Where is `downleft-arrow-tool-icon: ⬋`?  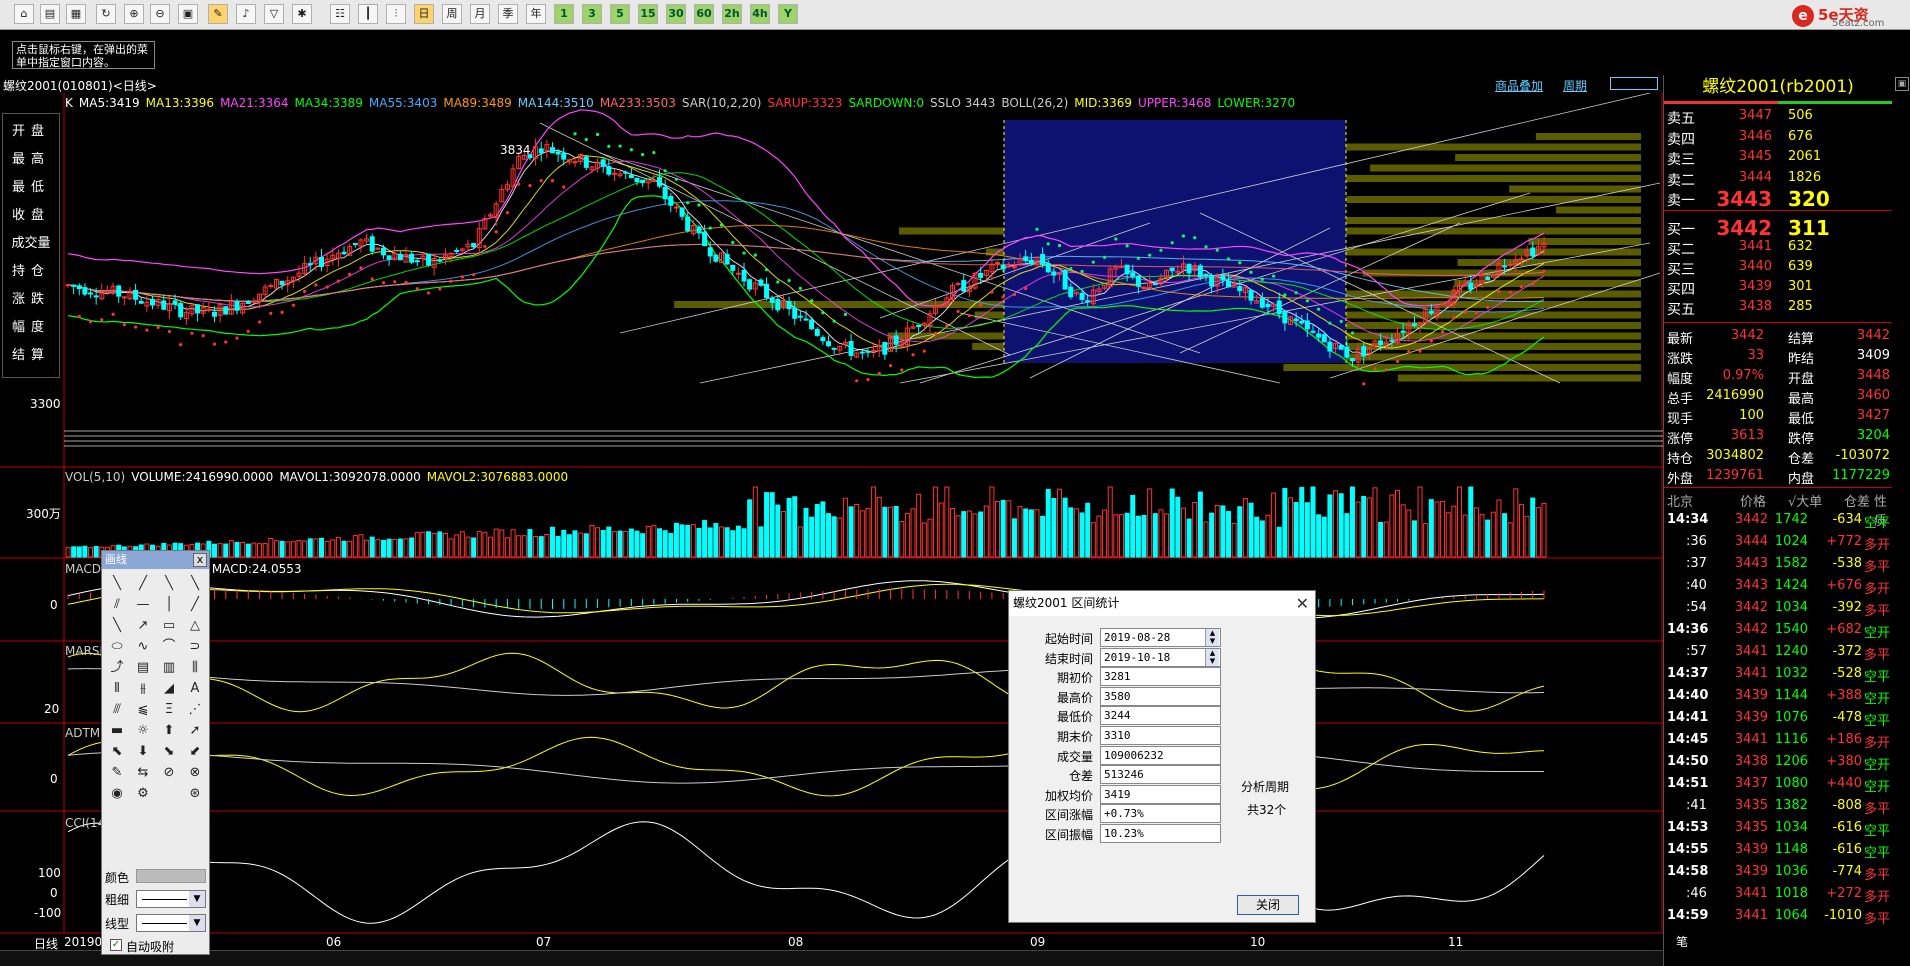
downleft-arrow-tool-icon: ⬋ is located at coordinates (195, 752).